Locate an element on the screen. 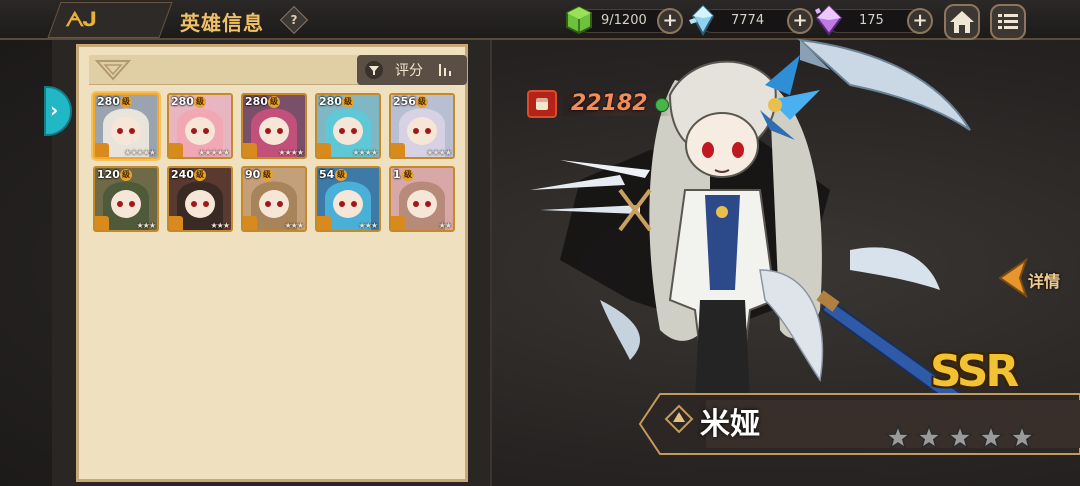 The width and height of the screenshot is (1080, 486). hero-level: 54 is located at coordinates (327, 174).